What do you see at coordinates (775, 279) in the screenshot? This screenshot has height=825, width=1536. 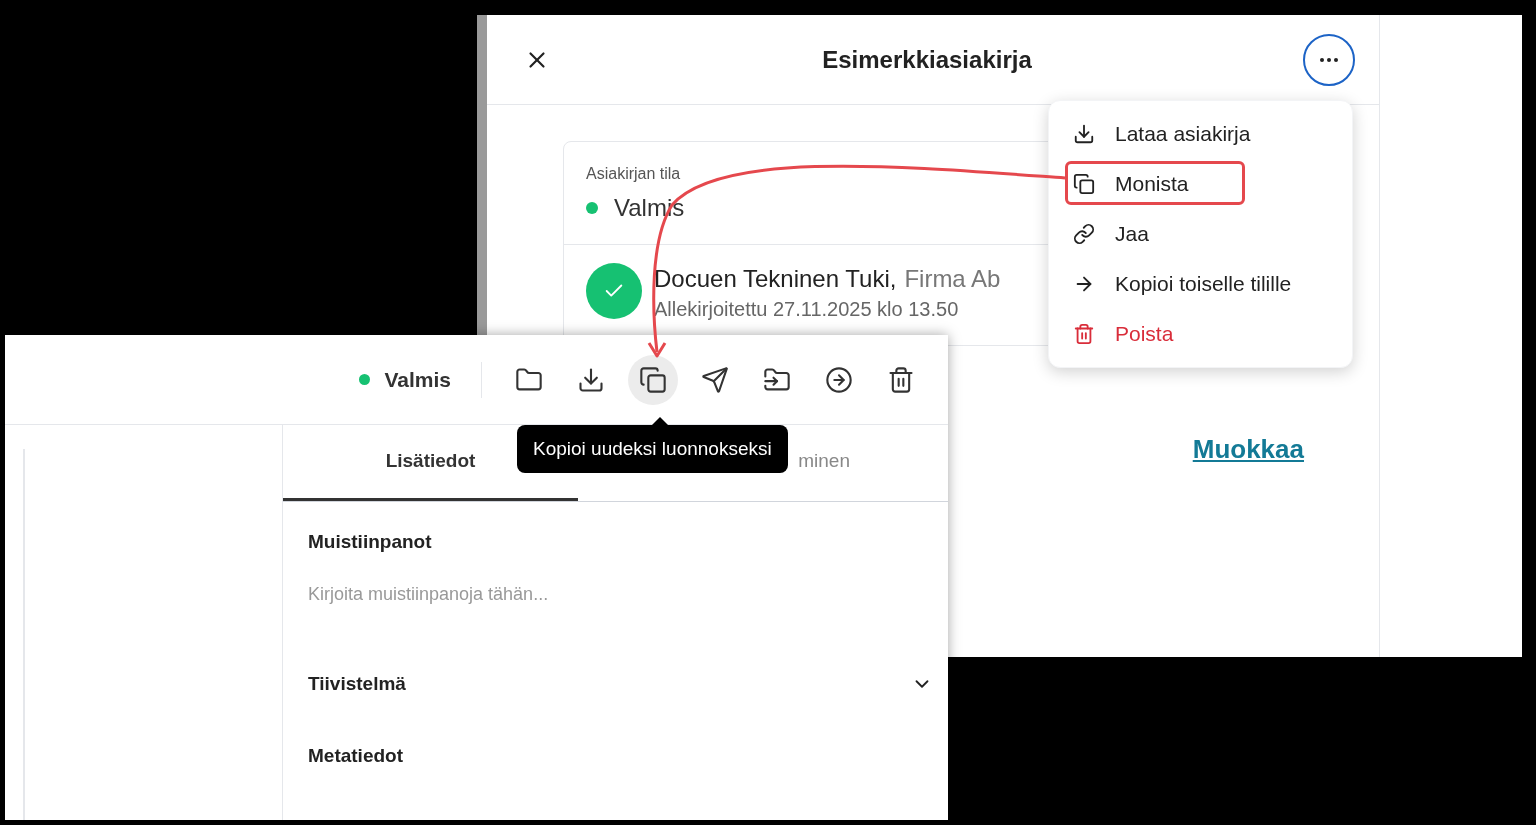 I see `signer-name: Docuen Tekninen Tuki,` at bounding box center [775, 279].